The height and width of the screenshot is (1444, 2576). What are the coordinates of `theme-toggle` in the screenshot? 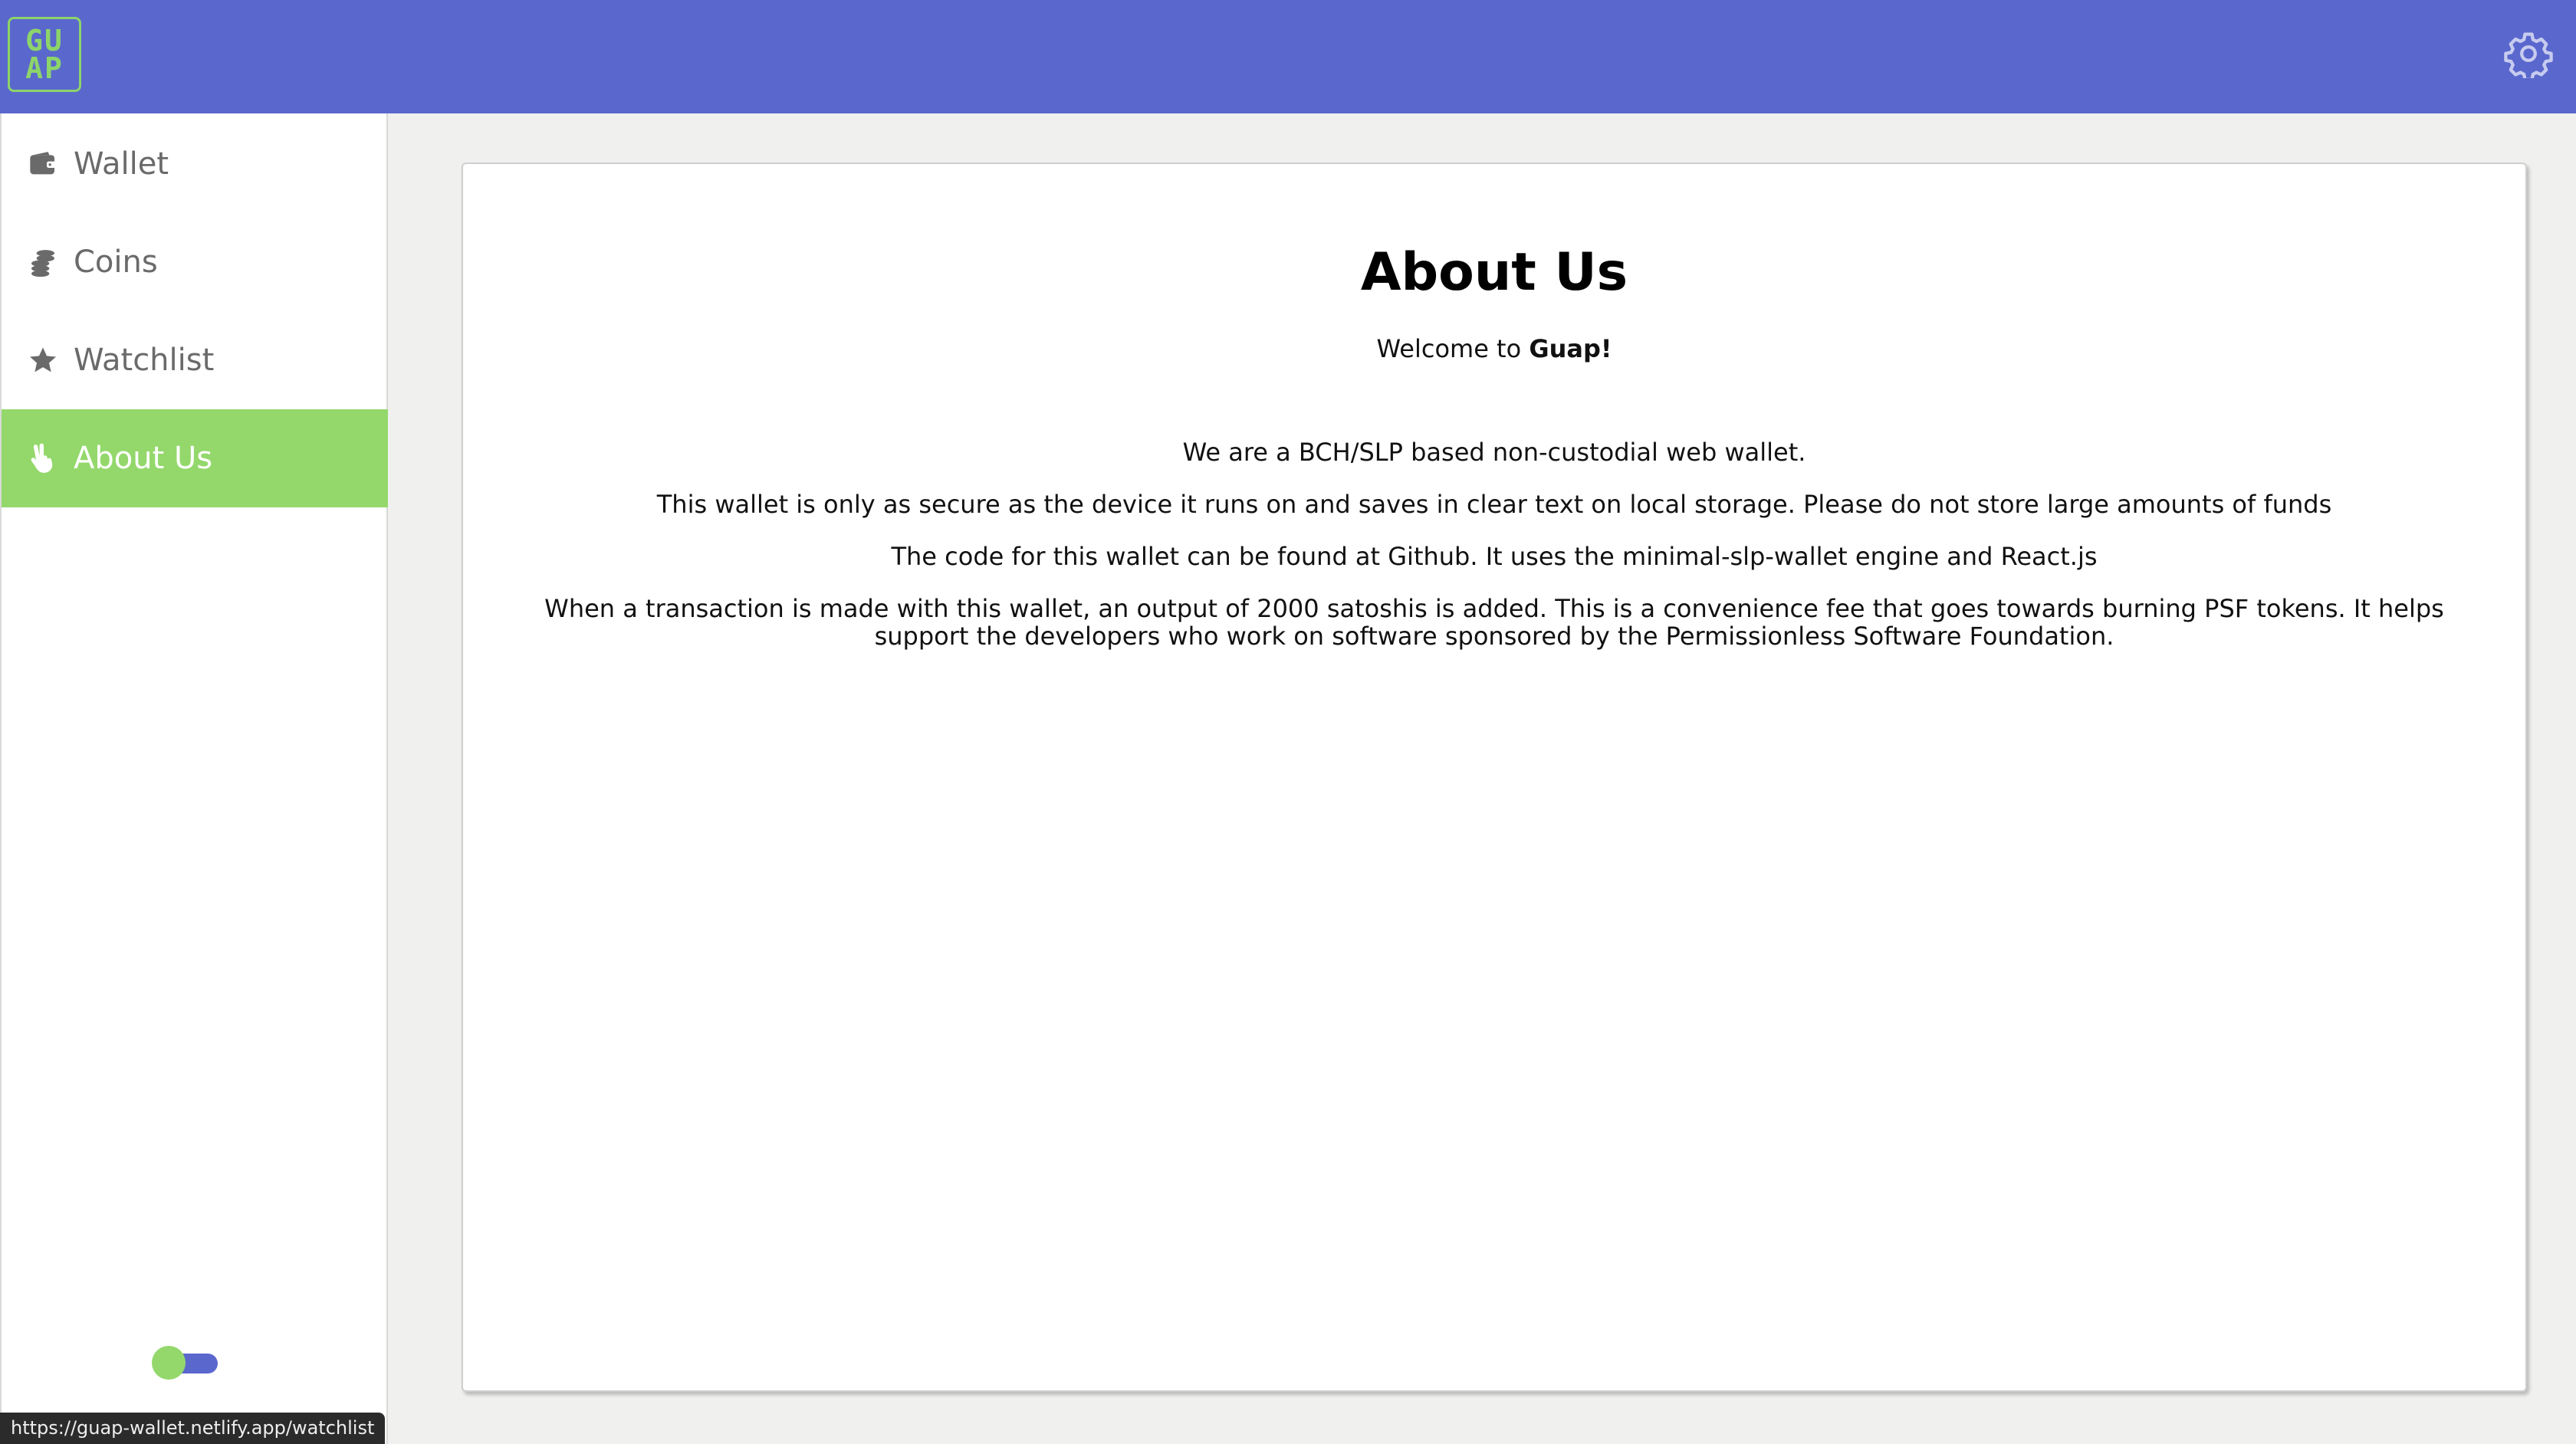 It's located at (187, 1363).